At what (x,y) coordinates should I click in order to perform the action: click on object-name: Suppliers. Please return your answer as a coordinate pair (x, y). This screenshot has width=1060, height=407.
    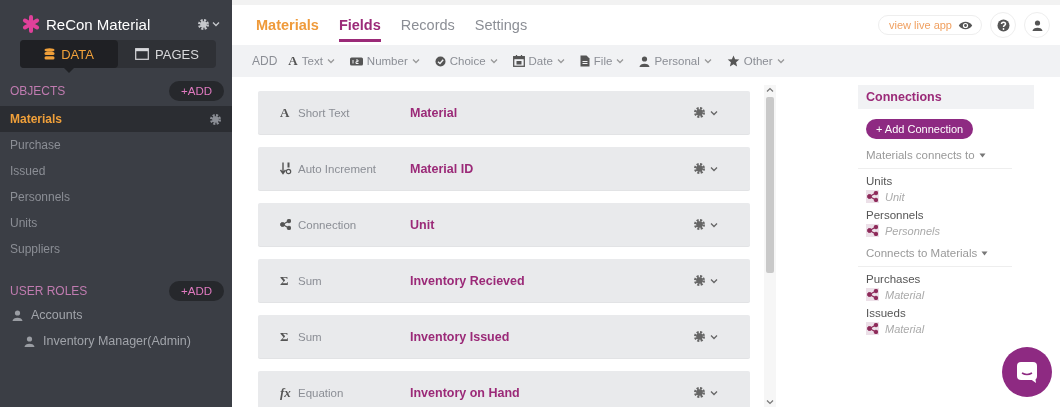
    Looking at the image, I should click on (35, 249).